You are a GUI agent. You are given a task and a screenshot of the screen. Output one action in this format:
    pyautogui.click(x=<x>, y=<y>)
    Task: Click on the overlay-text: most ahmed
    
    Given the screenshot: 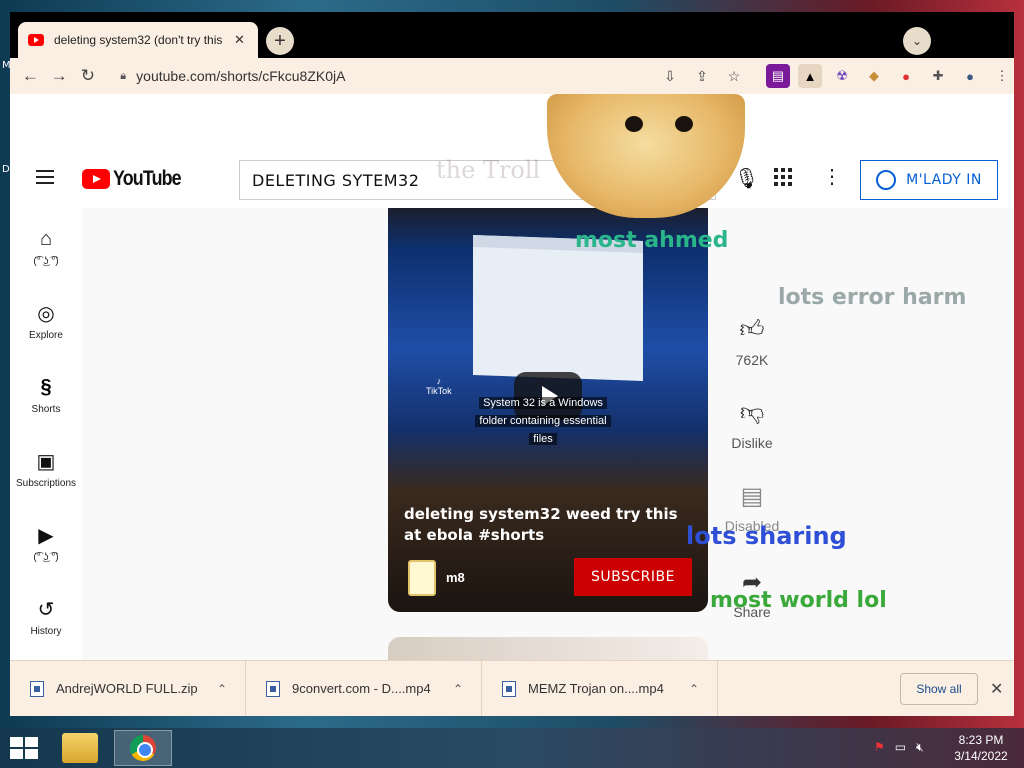 What is the action you would take?
    pyautogui.click(x=652, y=240)
    